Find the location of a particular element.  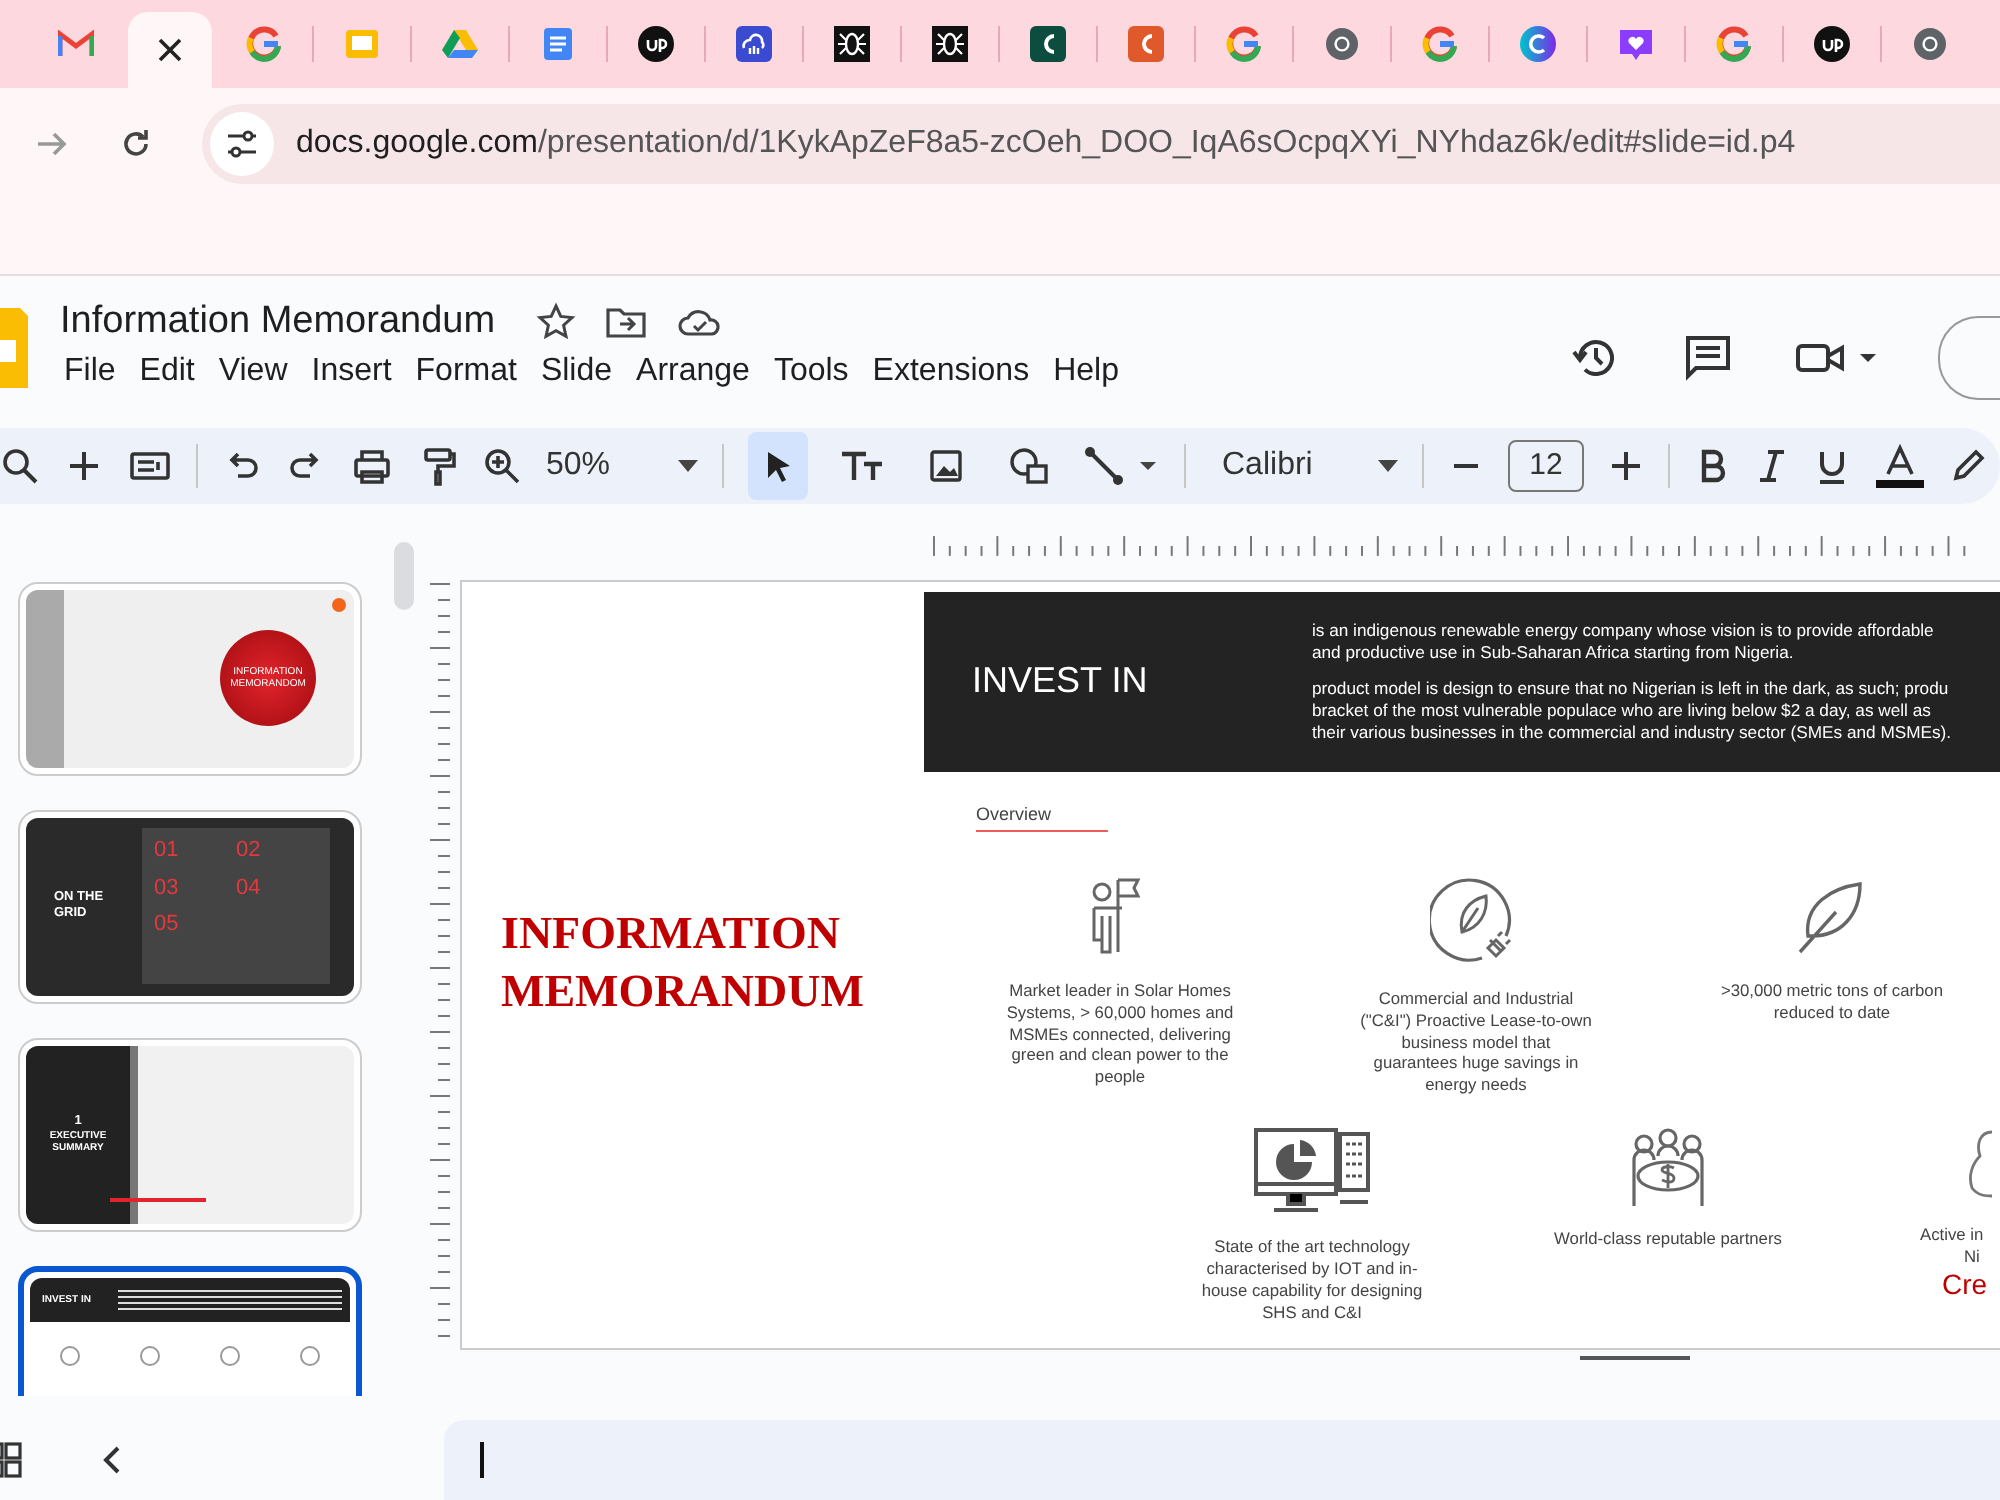

section-label: Overview is located at coordinates (1042, 817).